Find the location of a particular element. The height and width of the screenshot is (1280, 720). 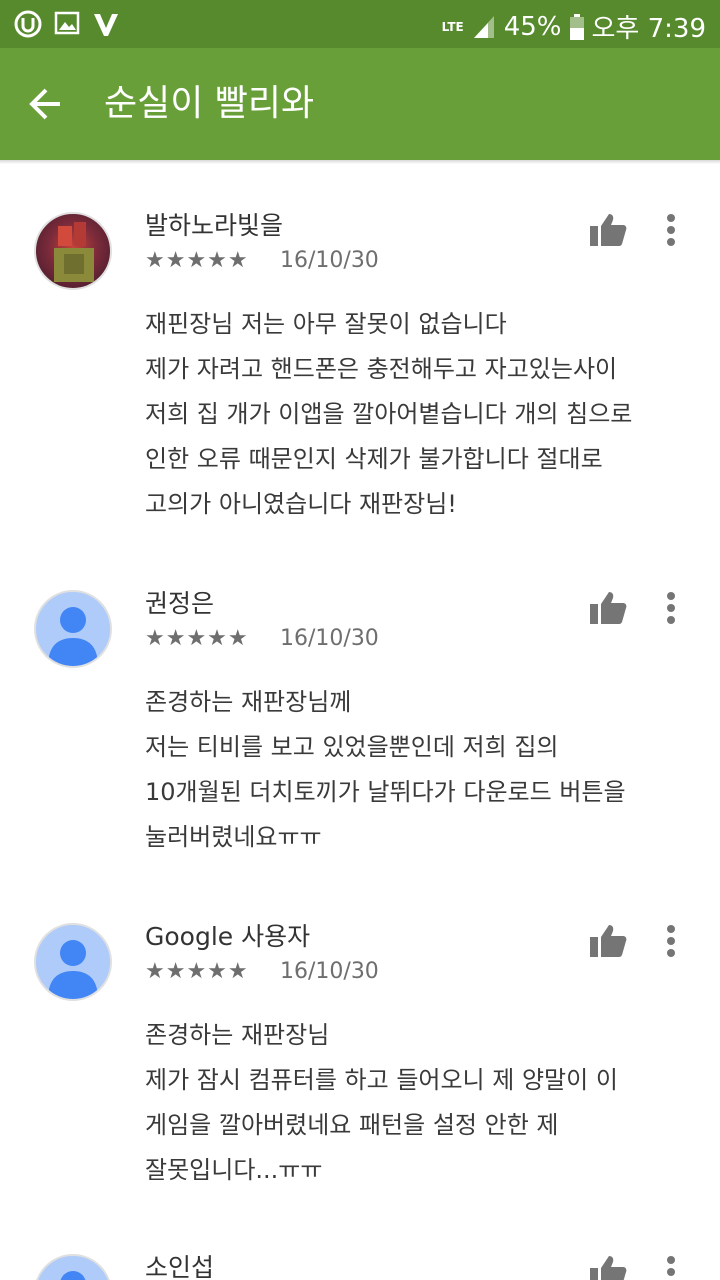

clock: 오후 7:39 is located at coordinates (649, 29).